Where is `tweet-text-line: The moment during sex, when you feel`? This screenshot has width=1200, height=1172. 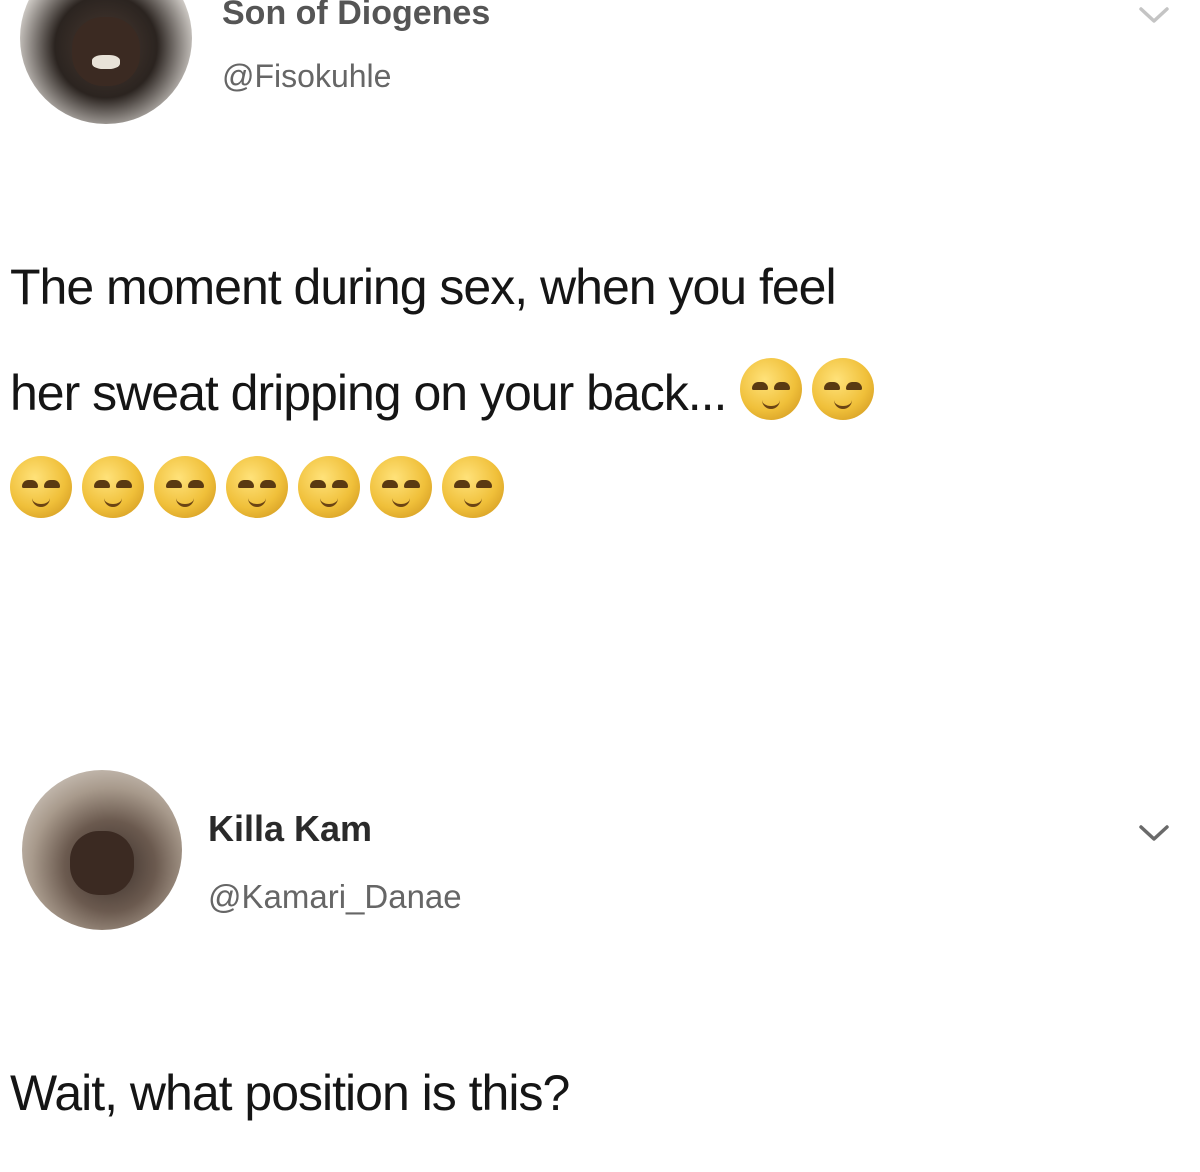 tweet-text-line: The moment during sex, when you feel is located at coordinates (423, 287).